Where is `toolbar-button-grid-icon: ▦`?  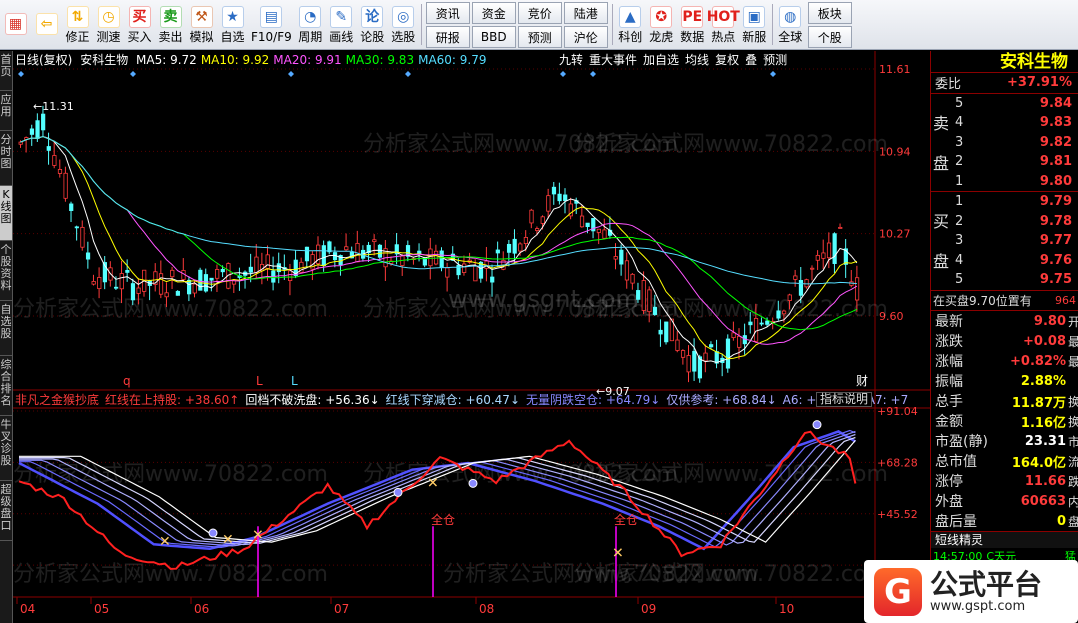 toolbar-button-grid-icon: ▦ is located at coordinates (15, 24).